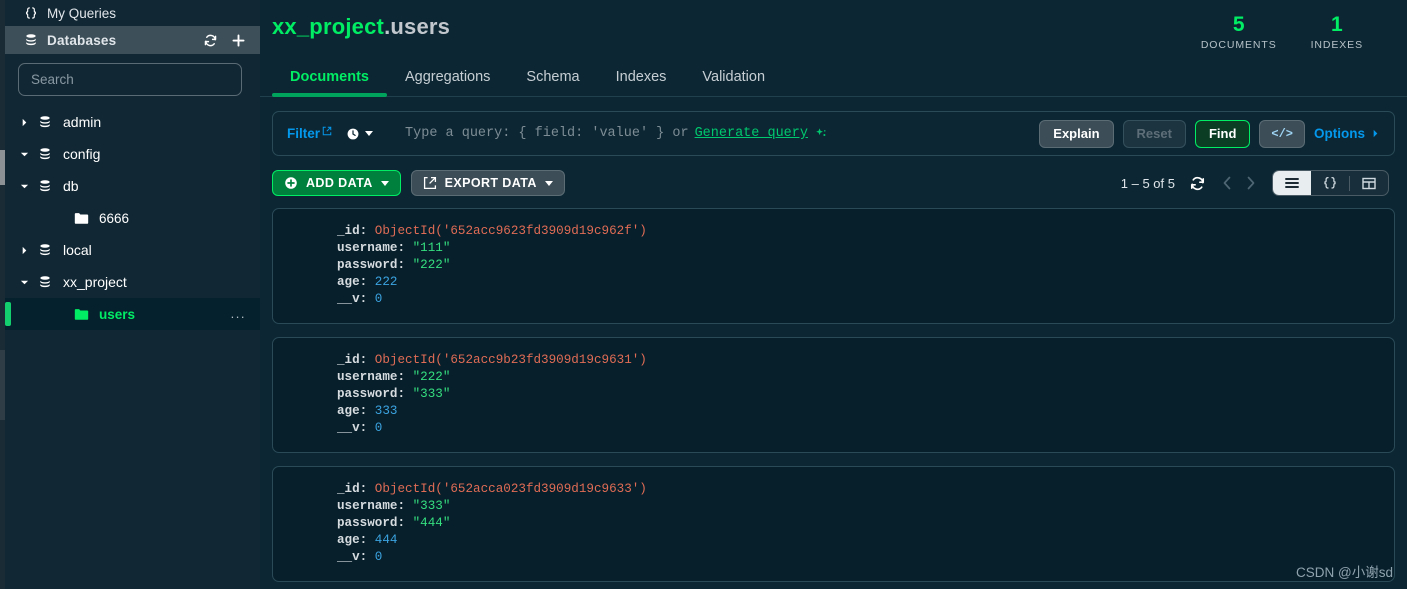 Image resolution: width=1407 pixels, height=589 pixels. I want to click on stat-indexes: 1 INDEXES, so click(1337, 33).